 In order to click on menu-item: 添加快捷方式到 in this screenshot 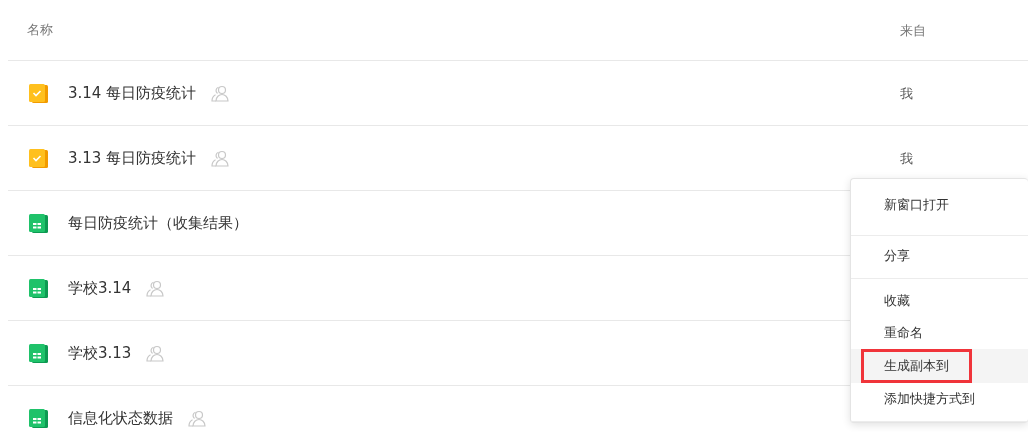, I will do `click(939, 399)`.